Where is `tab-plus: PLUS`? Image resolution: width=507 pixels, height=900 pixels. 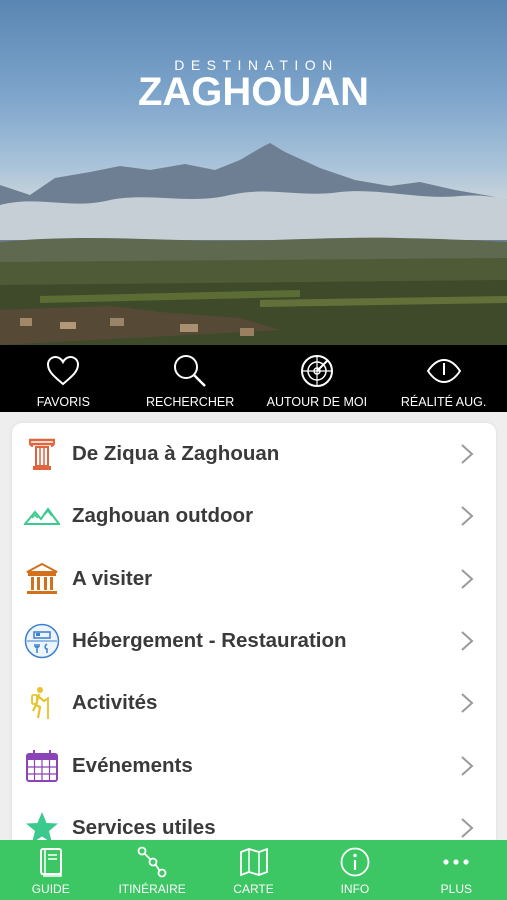
tab-plus: PLUS is located at coordinates (456, 870).